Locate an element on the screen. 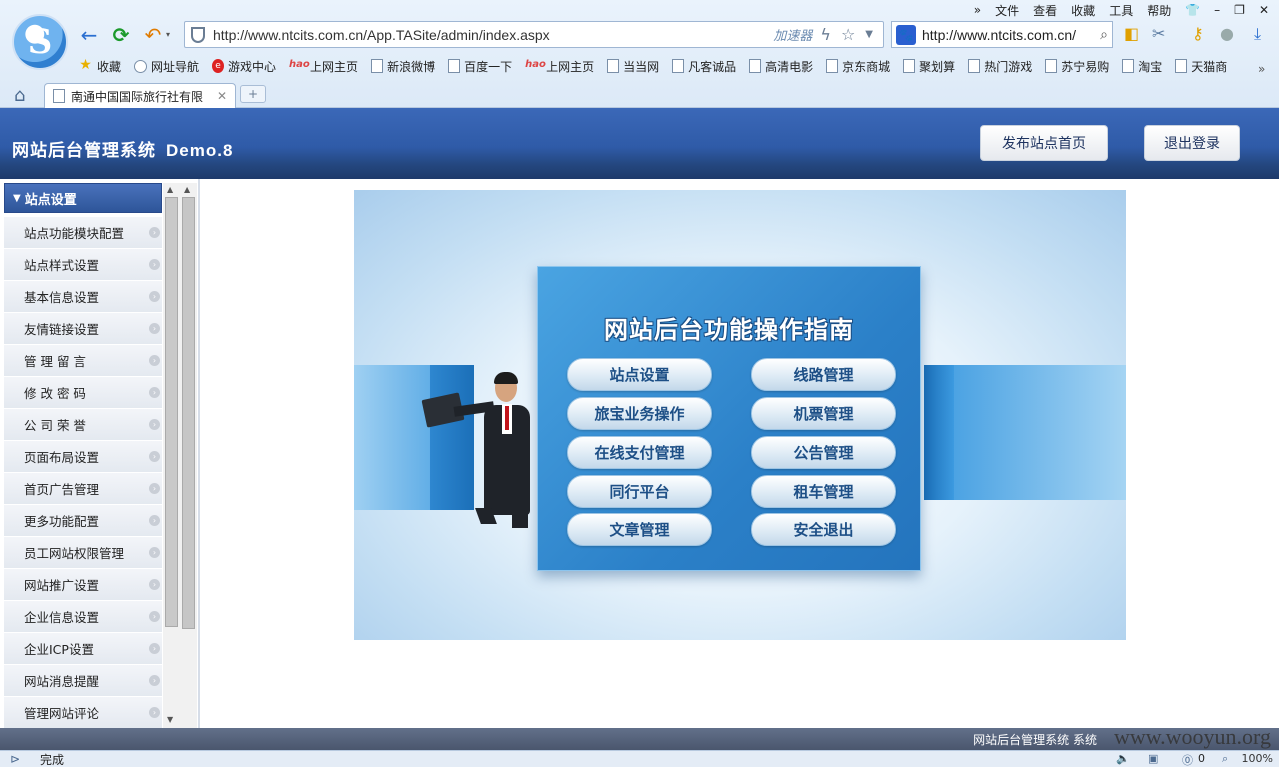 The image size is (1279, 767). tab-close-icon: ✕ is located at coordinates (222, 96).